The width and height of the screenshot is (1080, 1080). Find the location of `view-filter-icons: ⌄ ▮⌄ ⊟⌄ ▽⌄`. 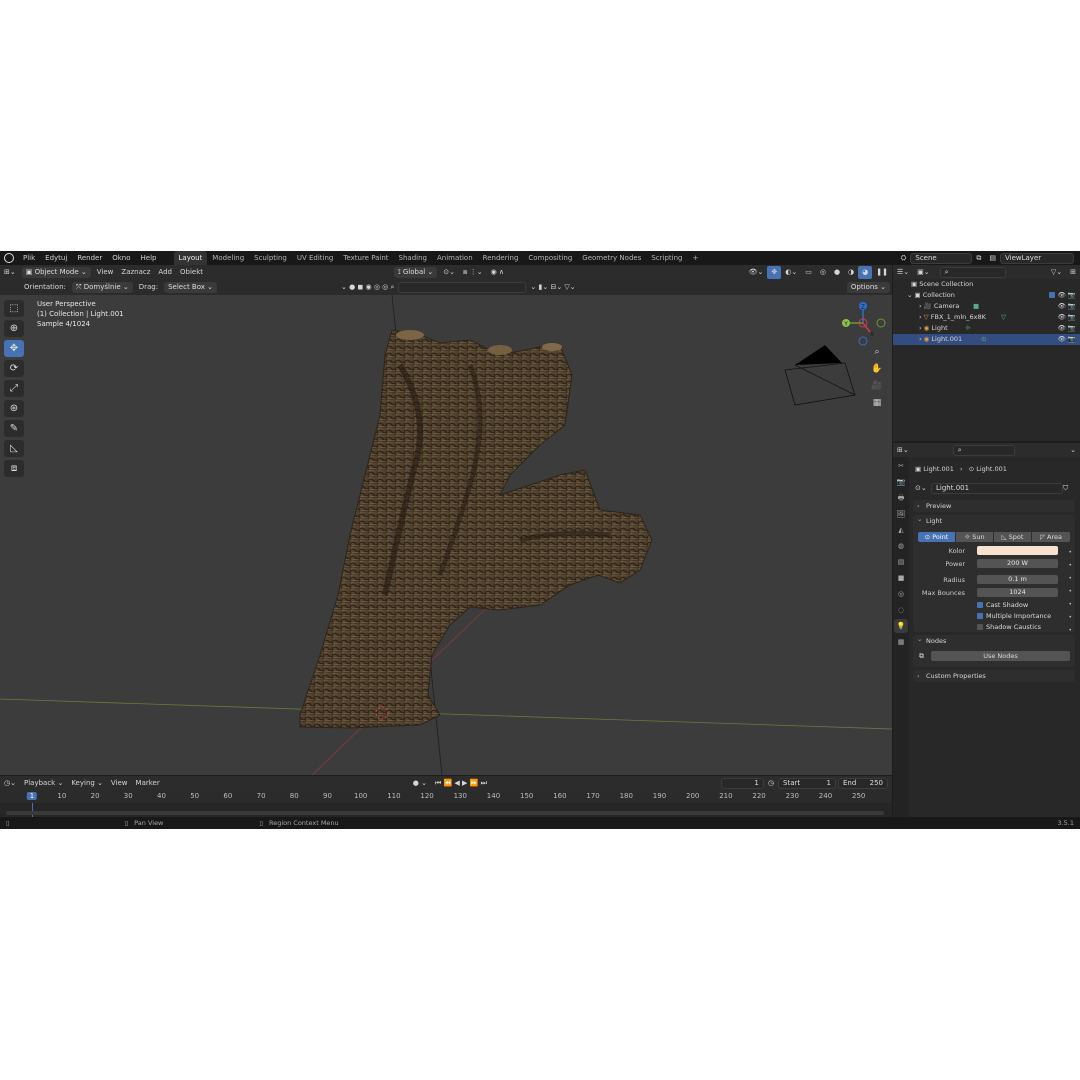

view-filter-icons: ⌄ ▮⌄ ⊟⌄ ▽⌄ is located at coordinates (552, 287).